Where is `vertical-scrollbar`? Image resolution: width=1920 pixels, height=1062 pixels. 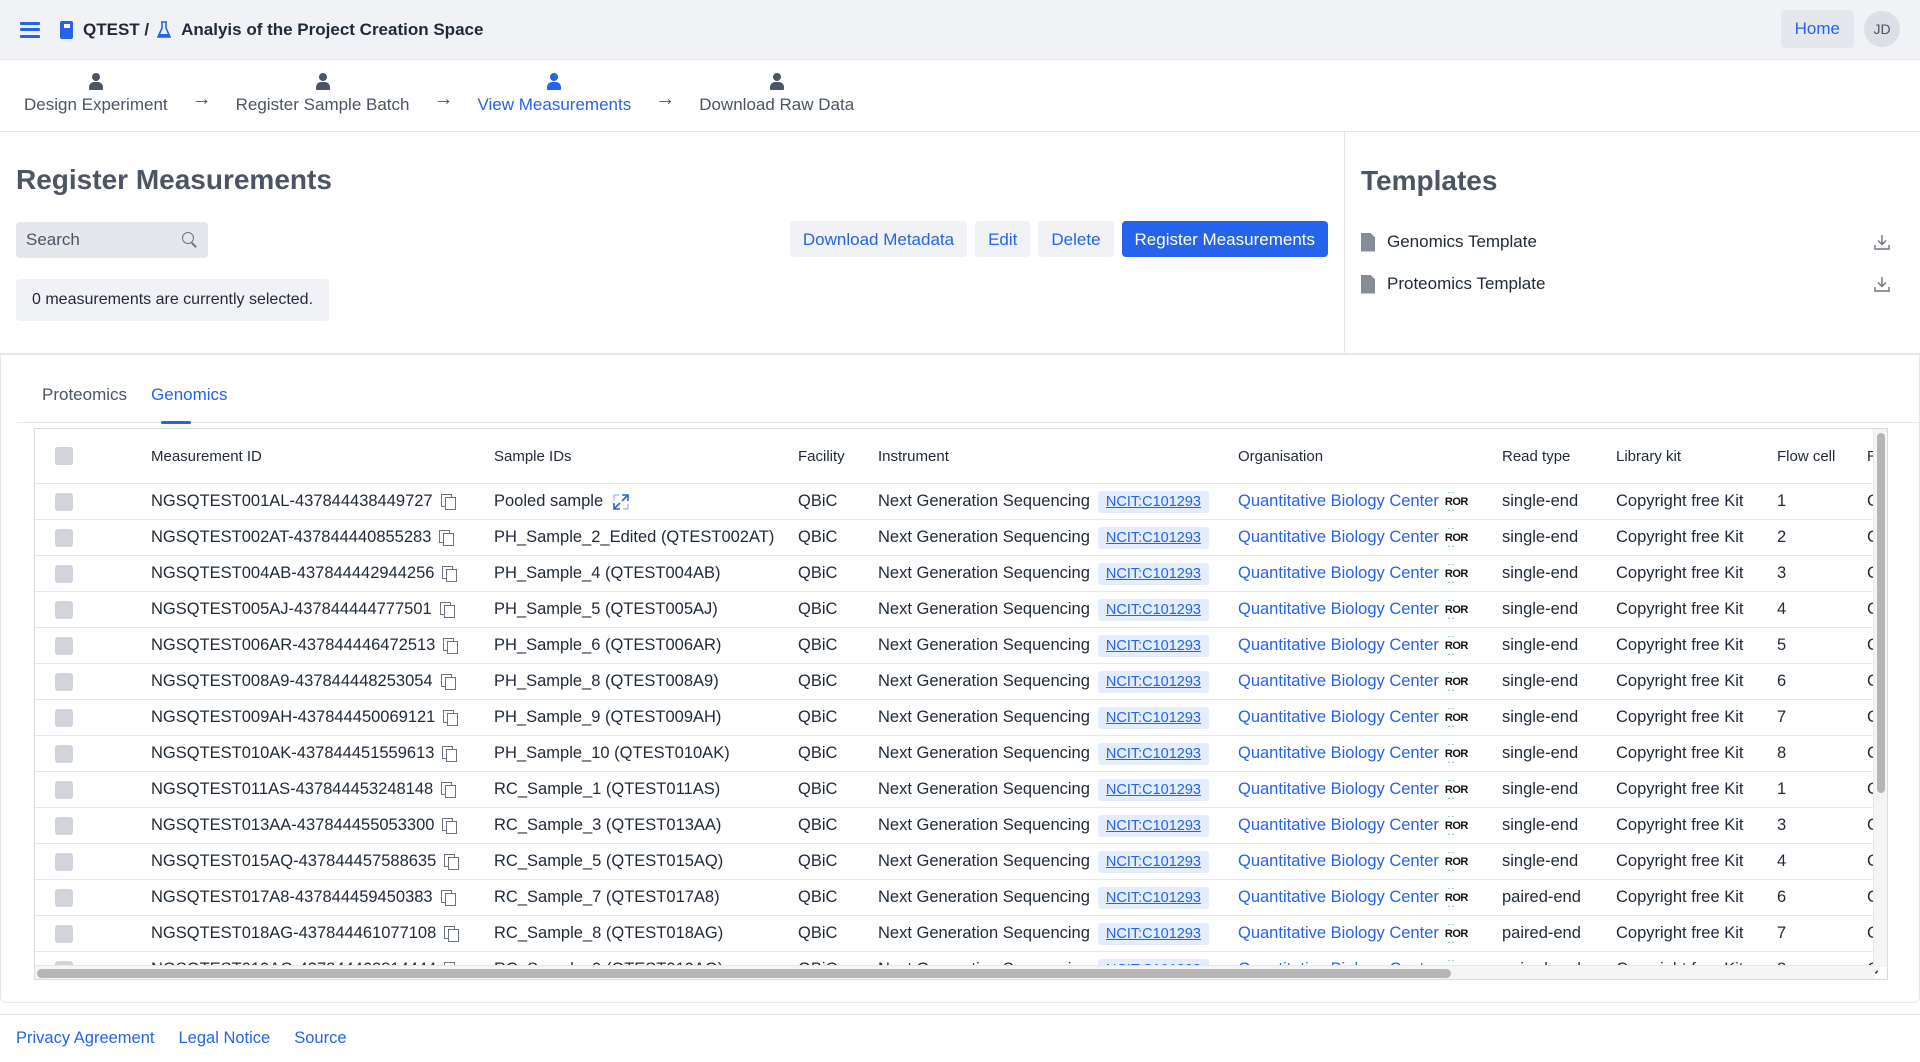 vertical-scrollbar is located at coordinates (1880, 698).